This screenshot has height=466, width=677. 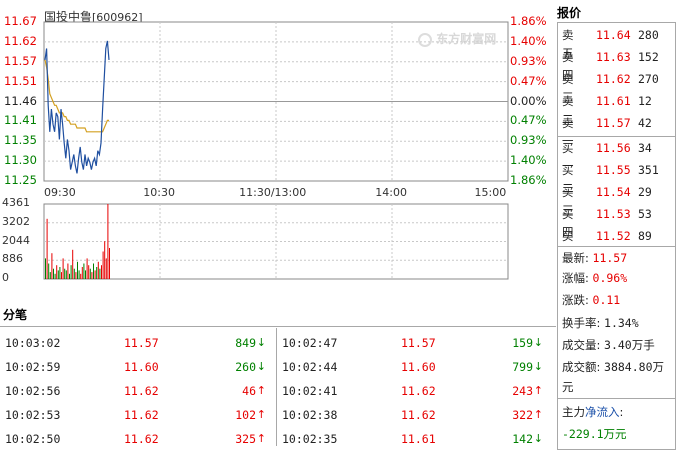 I want to click on tick-volume: 142, so click(x=522, y=439).